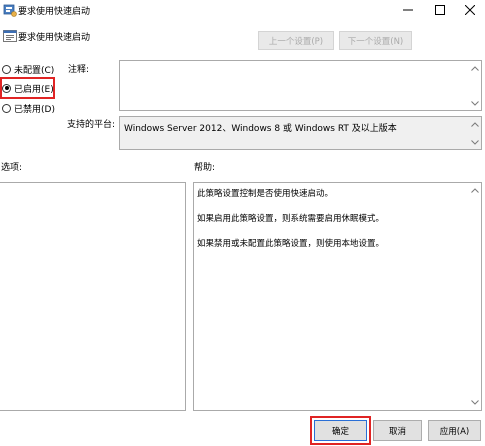 The width and height of the screenshot is (485, 446). Describe the element at coordinates (205, 168) in the screenshot. I see `help-label: 帮助:` at that location.